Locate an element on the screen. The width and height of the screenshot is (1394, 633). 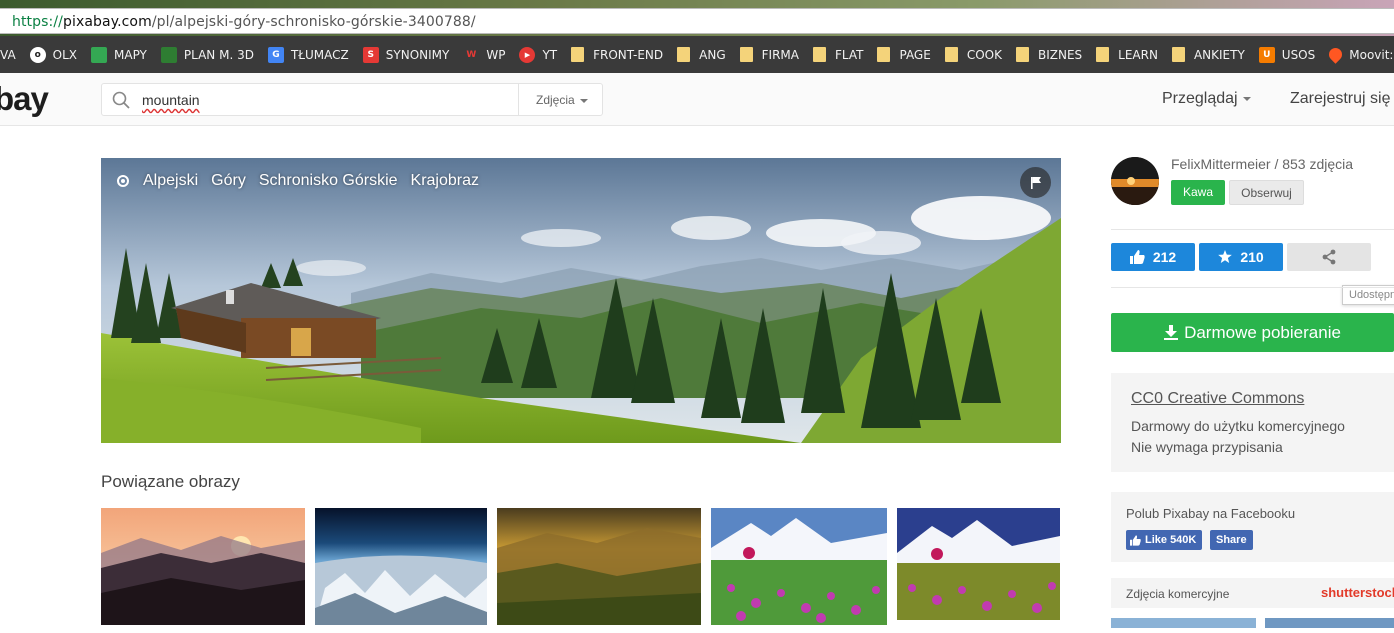
bookmark-label: Moovit: Komunikac is located at coordinates (1371, 54).